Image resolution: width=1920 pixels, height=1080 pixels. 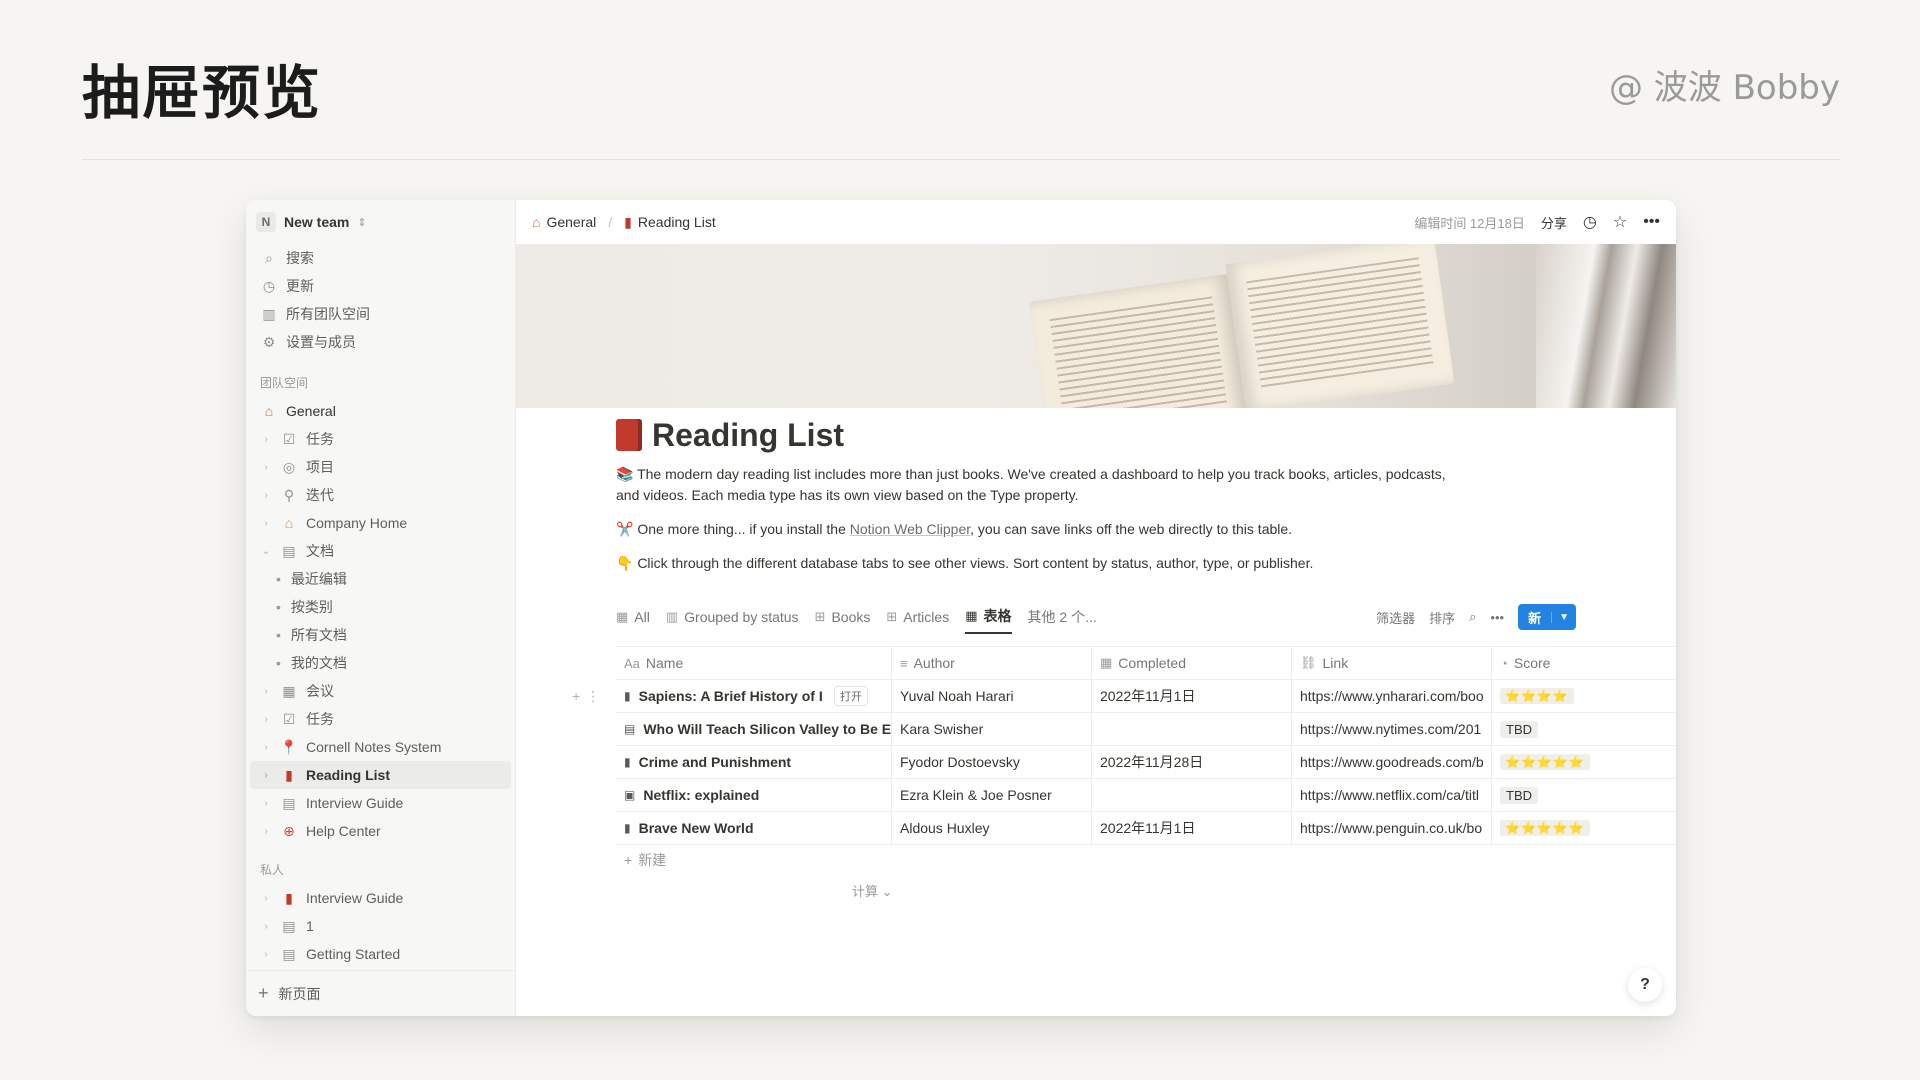 What do you see at coordinates (976, 795) in the screenshot?
I see `row-author: Ezra Klein & Joe Posner` at bounding box center [976, 795].